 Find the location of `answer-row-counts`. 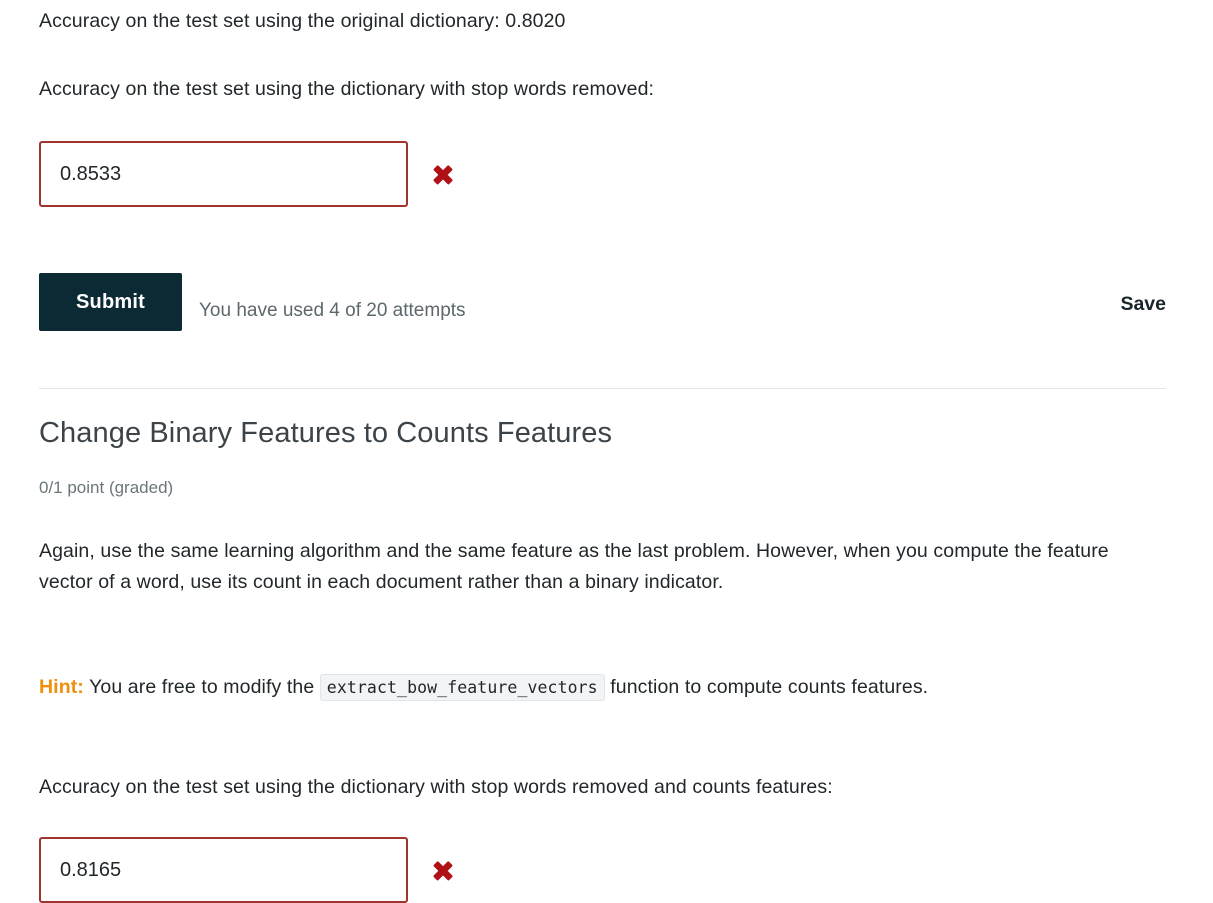

answer-row-counts is located at coordinates (247, 870).